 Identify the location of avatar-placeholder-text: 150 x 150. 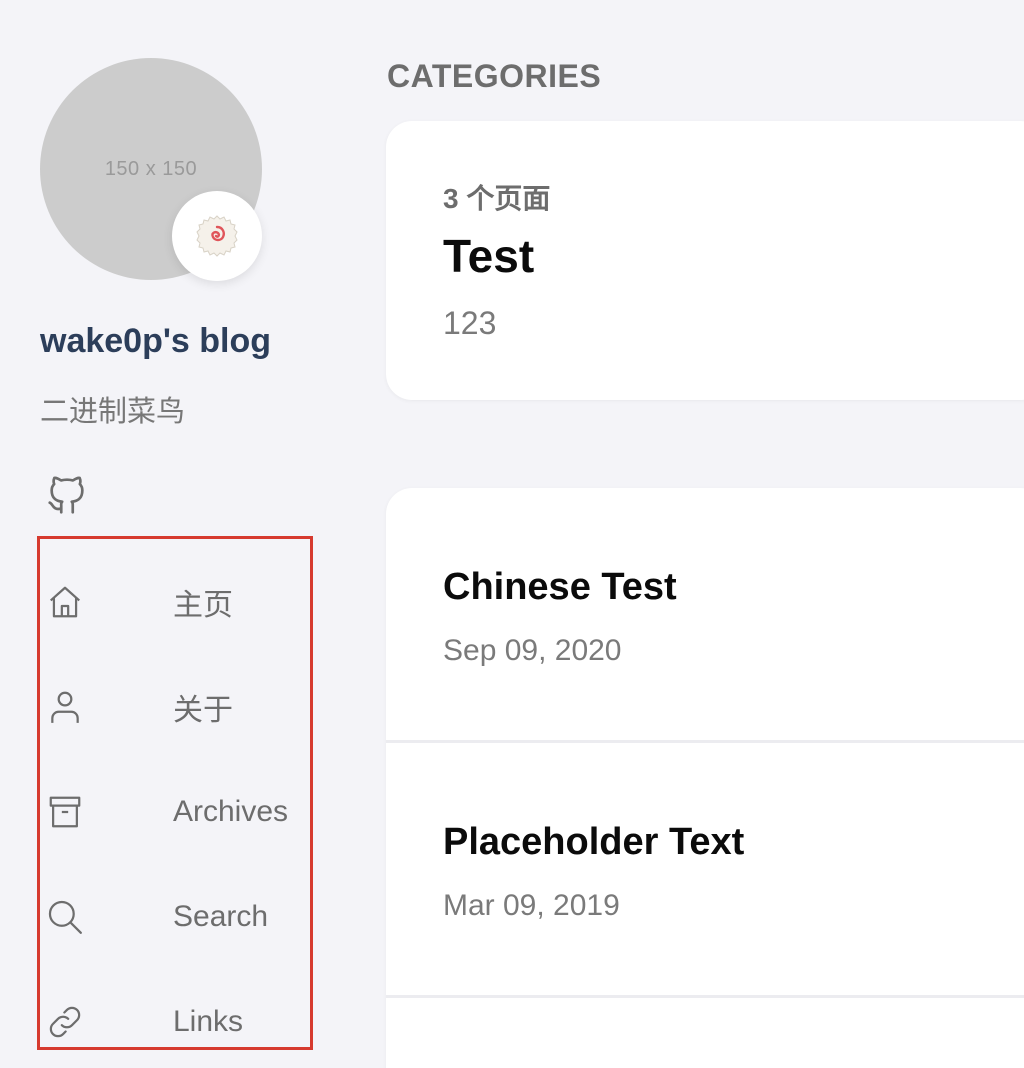
(151, 168).